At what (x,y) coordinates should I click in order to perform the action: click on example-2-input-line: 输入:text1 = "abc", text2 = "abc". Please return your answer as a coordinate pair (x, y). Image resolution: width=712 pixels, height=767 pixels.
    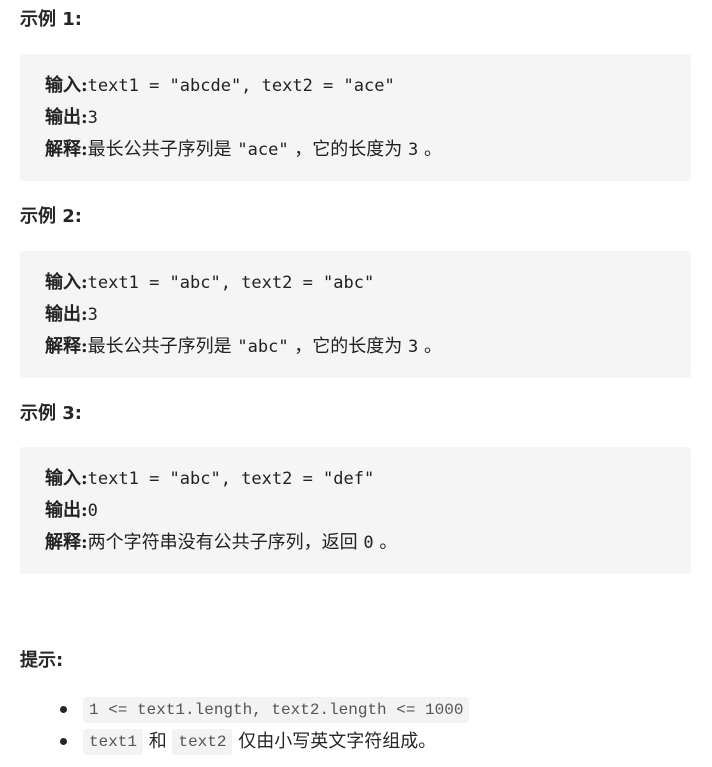
    Looking at the image, I should click on (368, 284).